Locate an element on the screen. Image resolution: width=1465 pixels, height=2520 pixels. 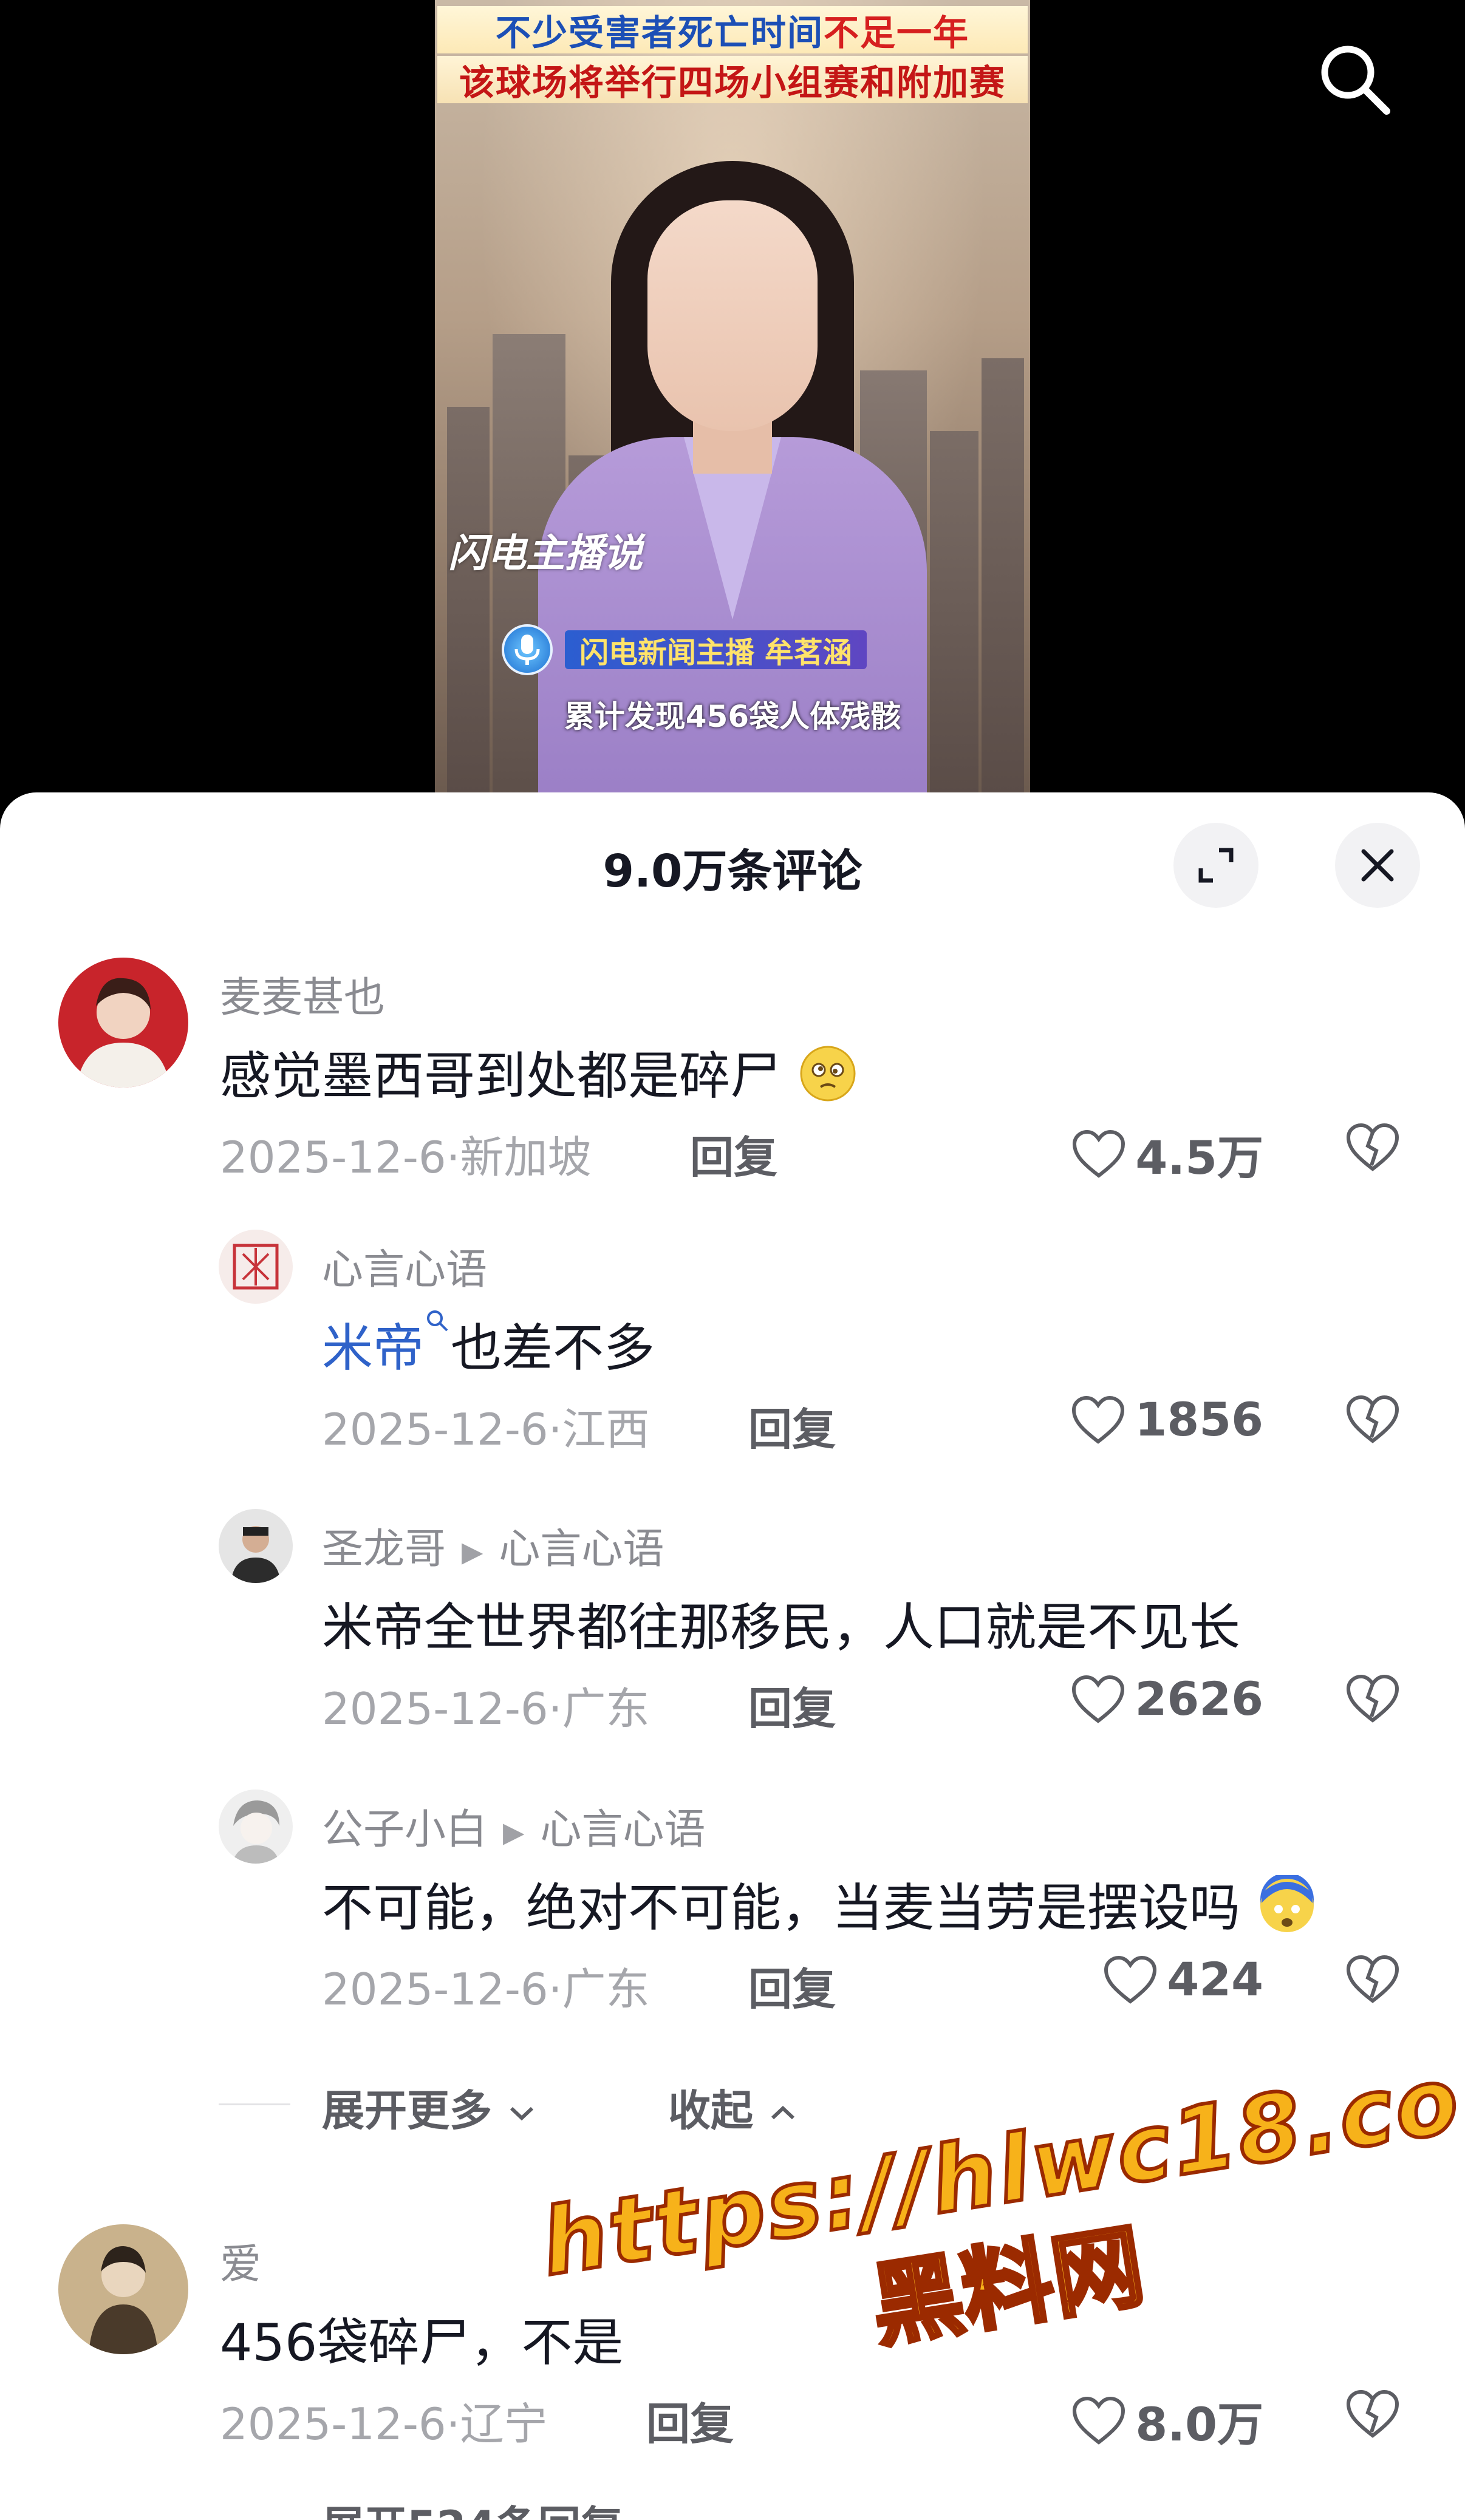
expand-button is located at coordinates (1215, 865).